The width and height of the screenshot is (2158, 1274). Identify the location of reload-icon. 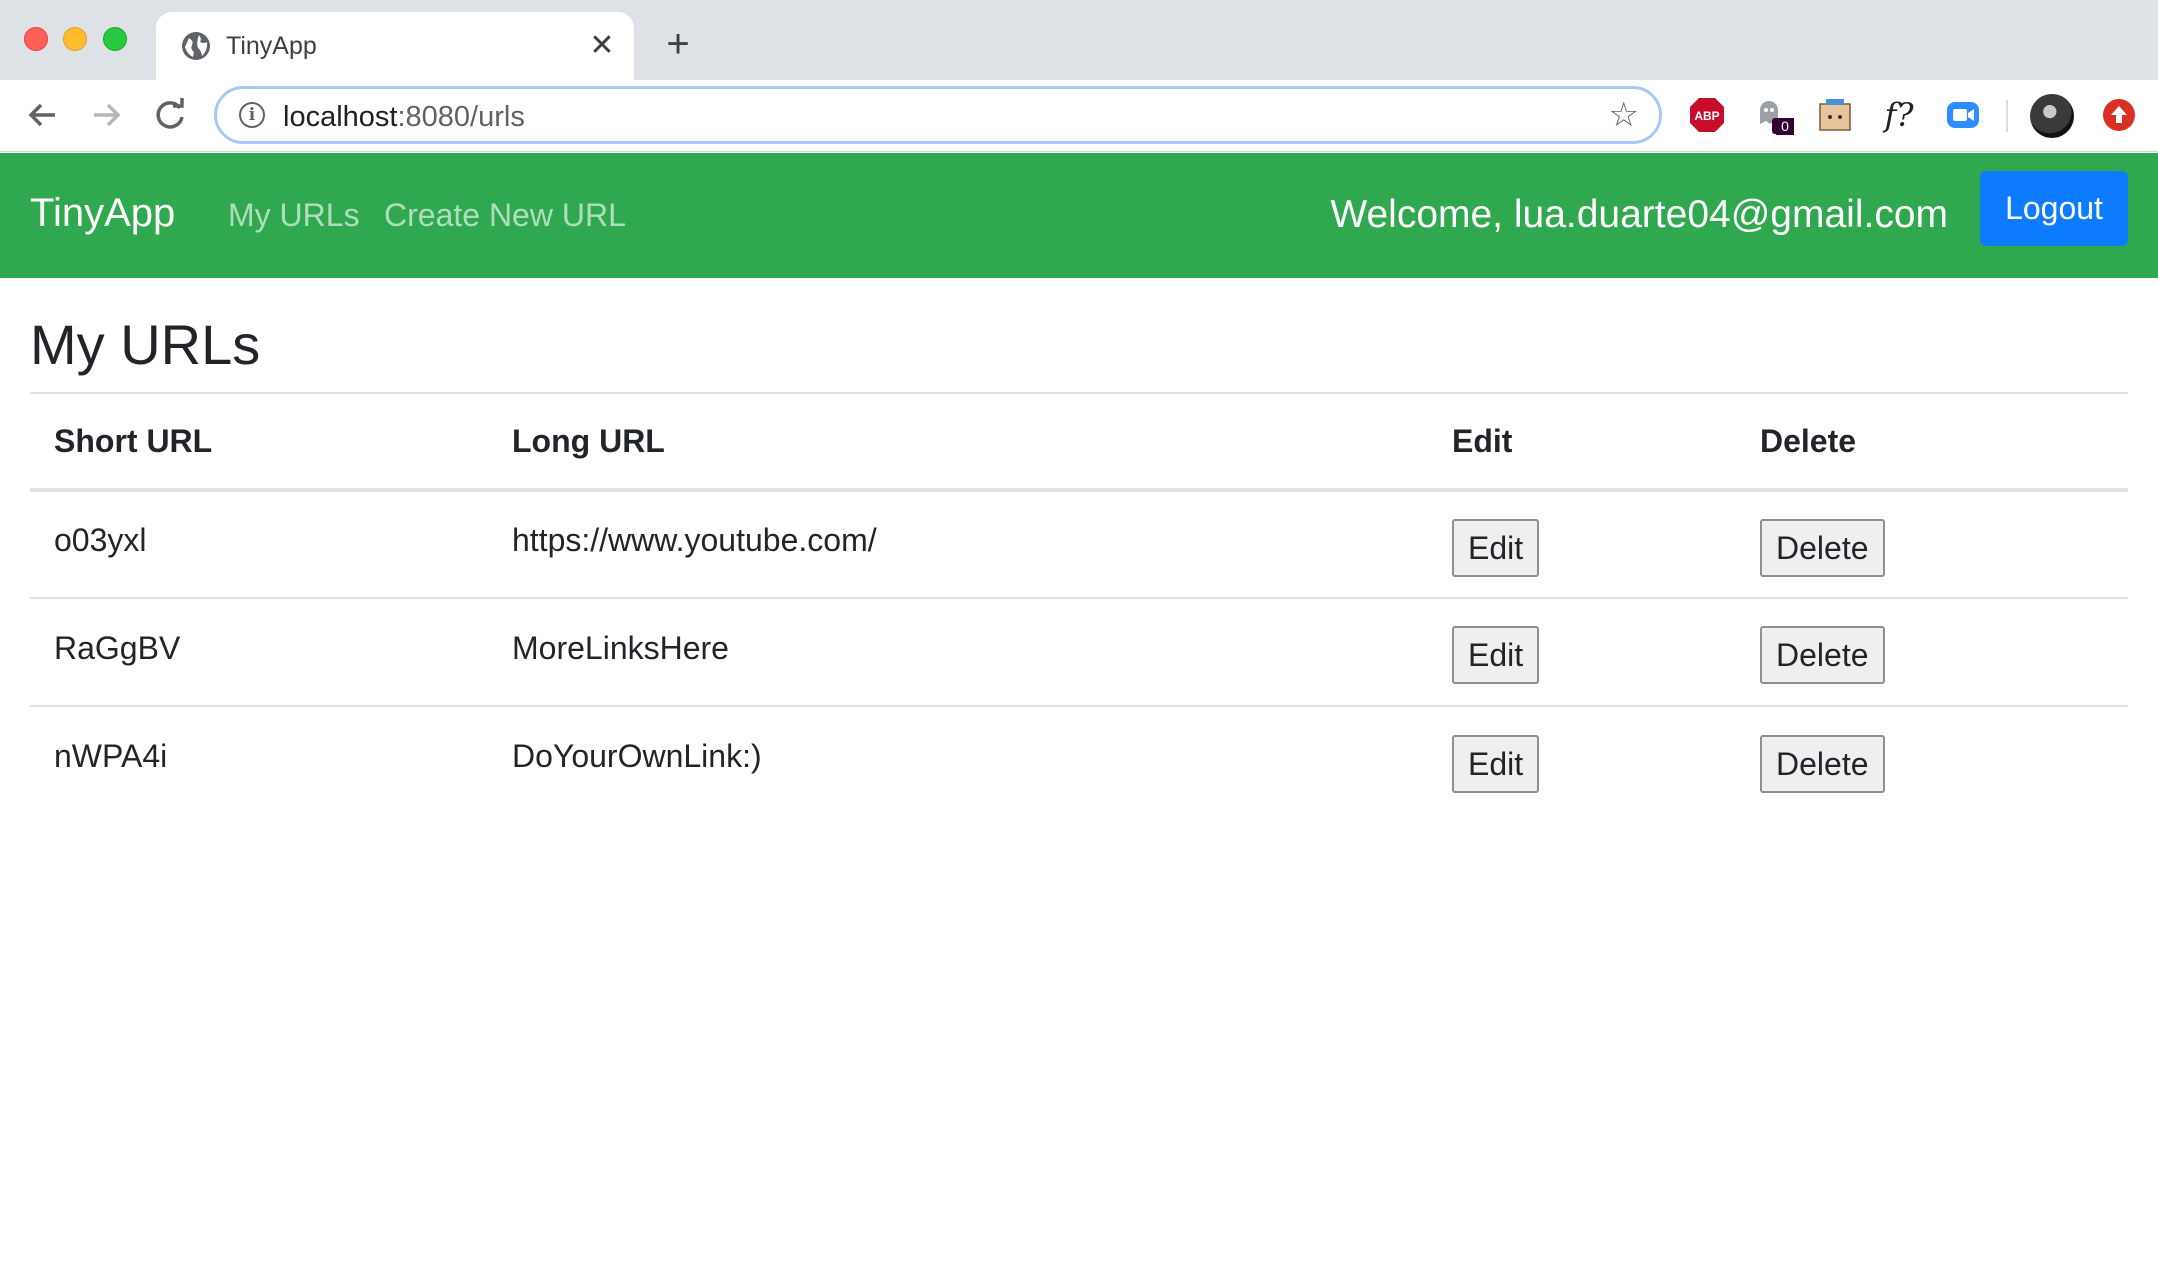
(170, 115).